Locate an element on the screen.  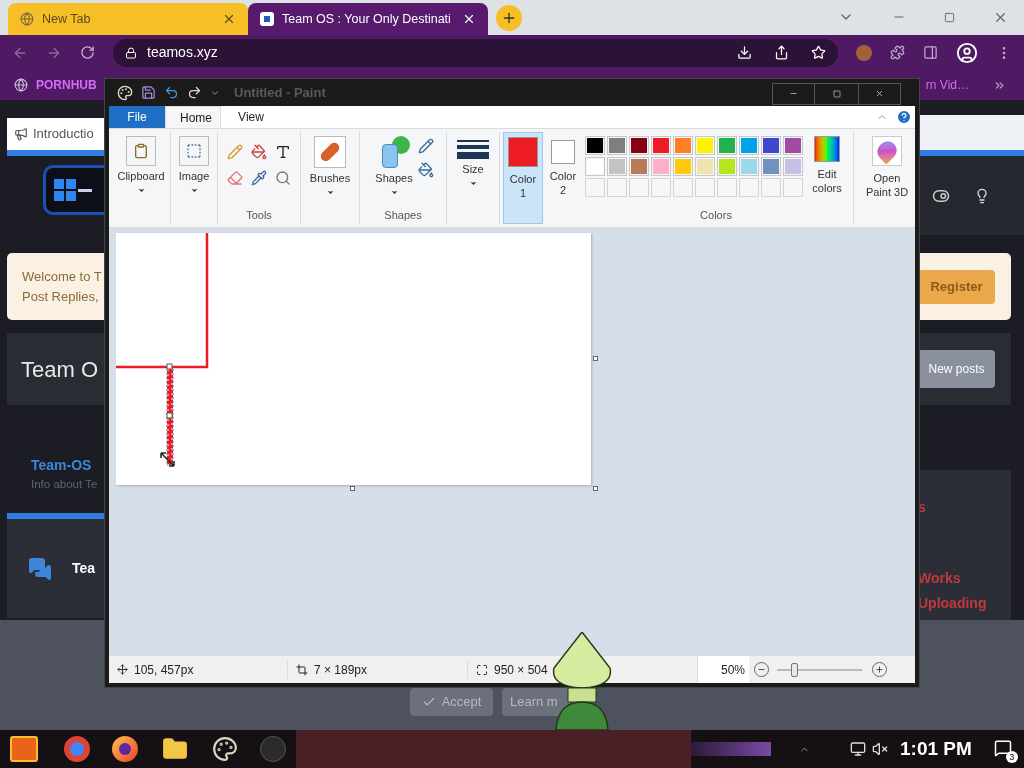
brushes-button: Brushes is located at coordinates (330, 178).